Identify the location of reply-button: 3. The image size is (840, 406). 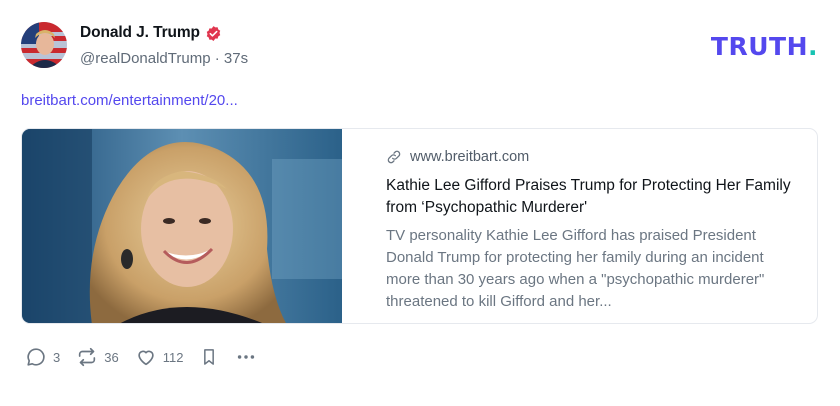
(42, 357).